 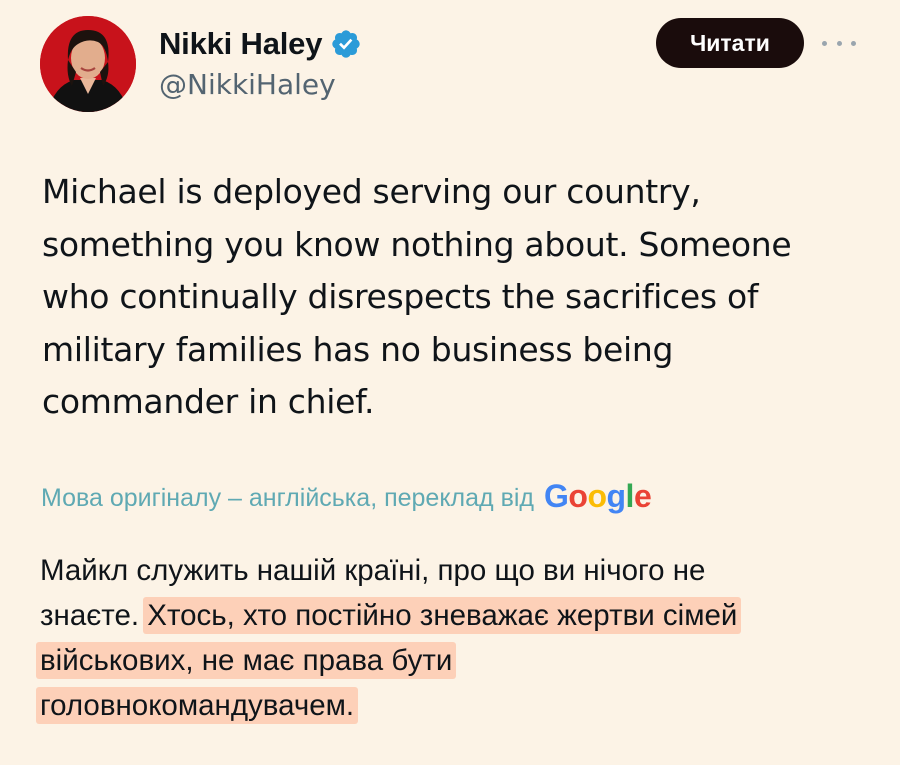 What do you see at coordinates (371, 191) in the screenshot?
I see `tweet-line: Michael is deployed serving our country,` at bounding box center [371, 191].